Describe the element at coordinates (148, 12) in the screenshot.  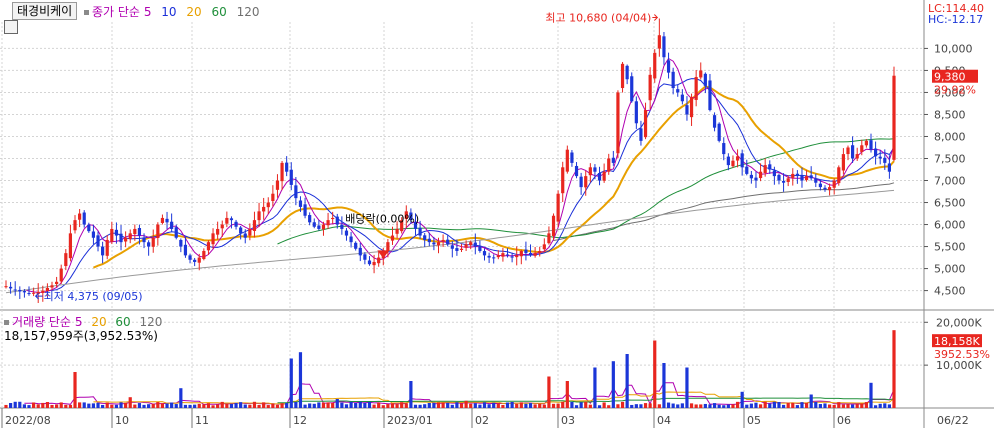
I see `ma-period-5: 5` at that location.